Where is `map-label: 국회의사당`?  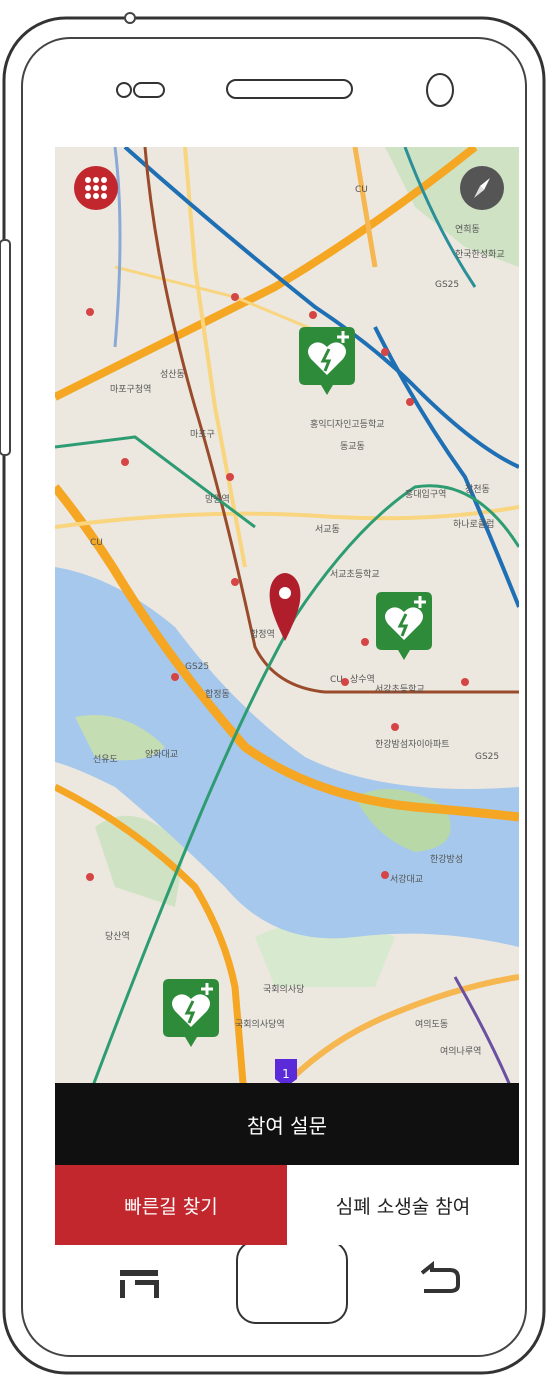 map-label: 국회의사당 is located at coordinates (283, 989).